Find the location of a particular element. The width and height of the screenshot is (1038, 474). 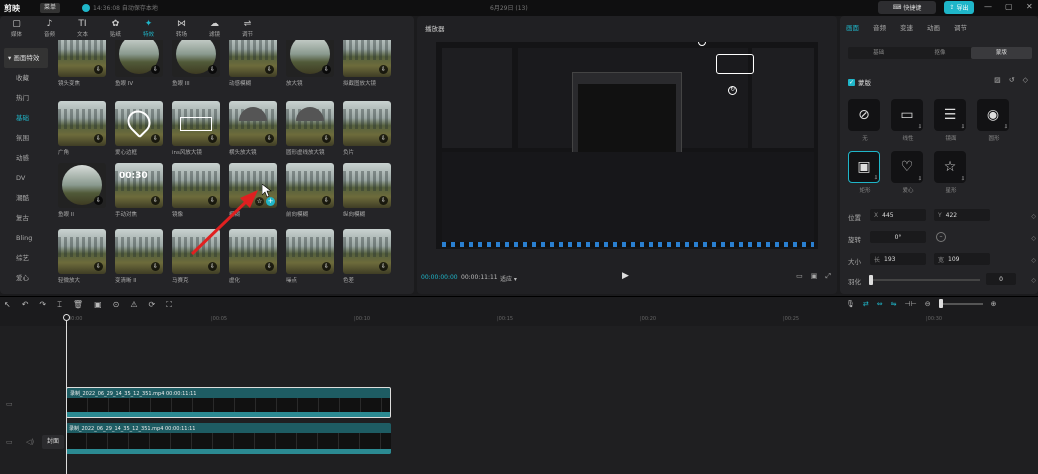

zoom-slider is located at coordinates (960, 303).